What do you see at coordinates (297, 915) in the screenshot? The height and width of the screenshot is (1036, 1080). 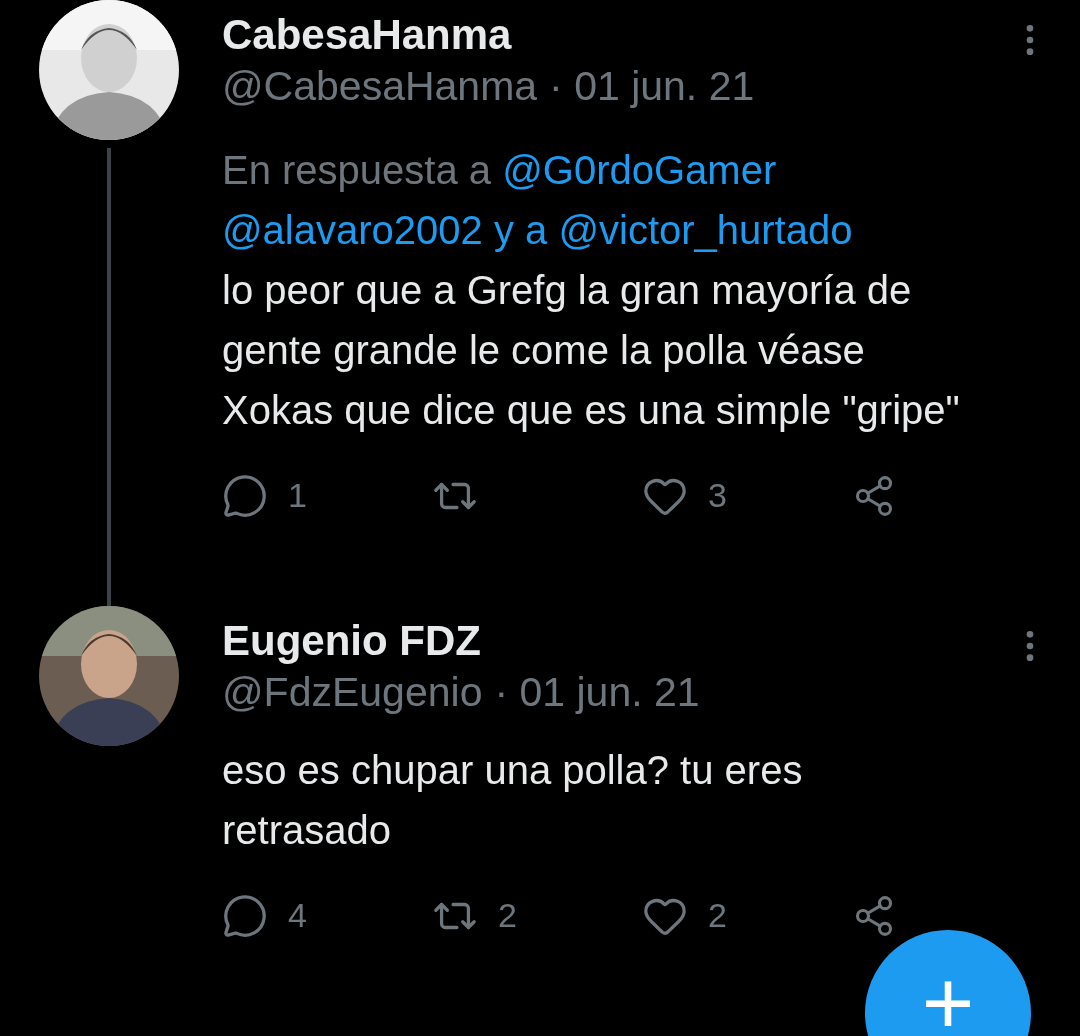 I see `reply-count: 4` at bounding box center [297, 915].